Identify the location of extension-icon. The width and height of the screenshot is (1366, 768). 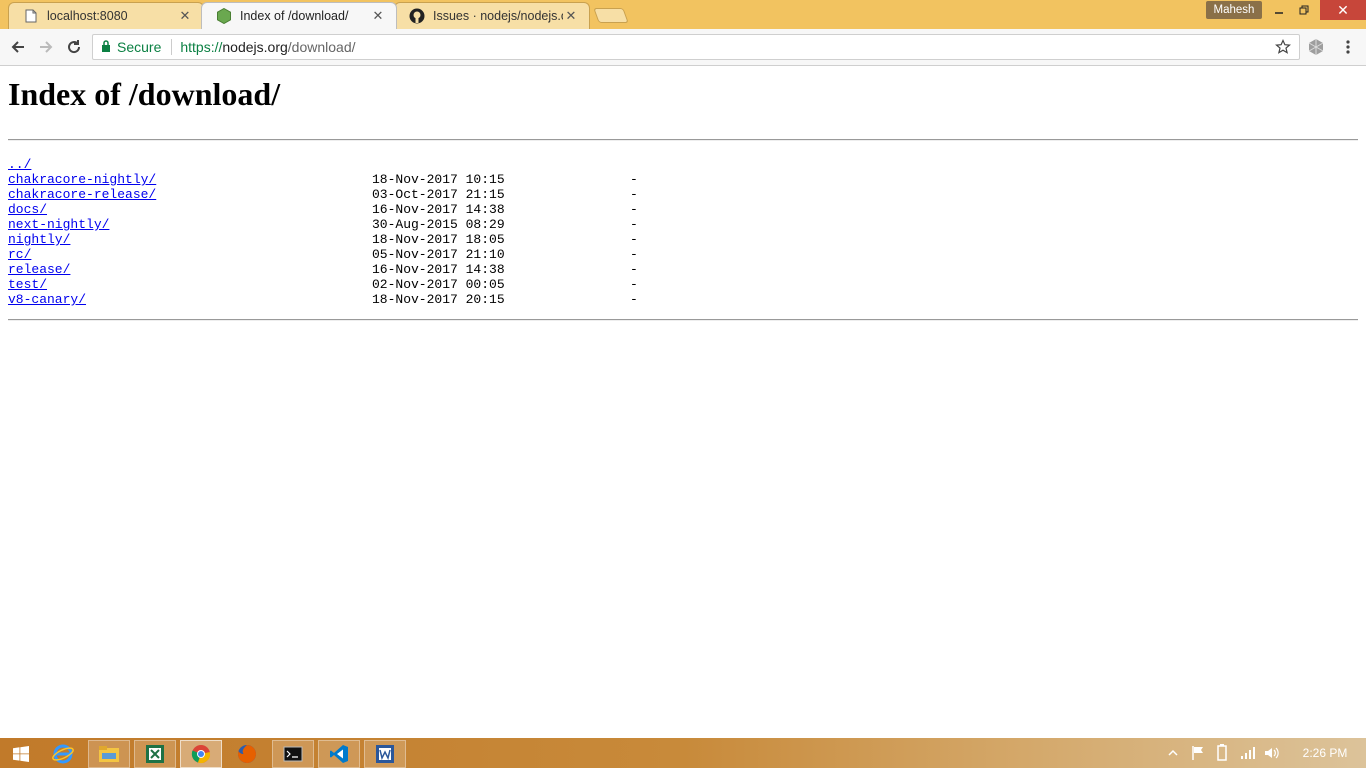
(1316, 47).